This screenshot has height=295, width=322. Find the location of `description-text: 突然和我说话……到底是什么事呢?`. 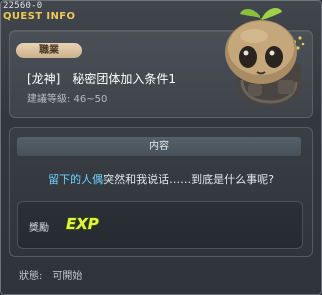

description-text: 突然和我说话……到底是什么事呢? is located at coordinates (188, 179).